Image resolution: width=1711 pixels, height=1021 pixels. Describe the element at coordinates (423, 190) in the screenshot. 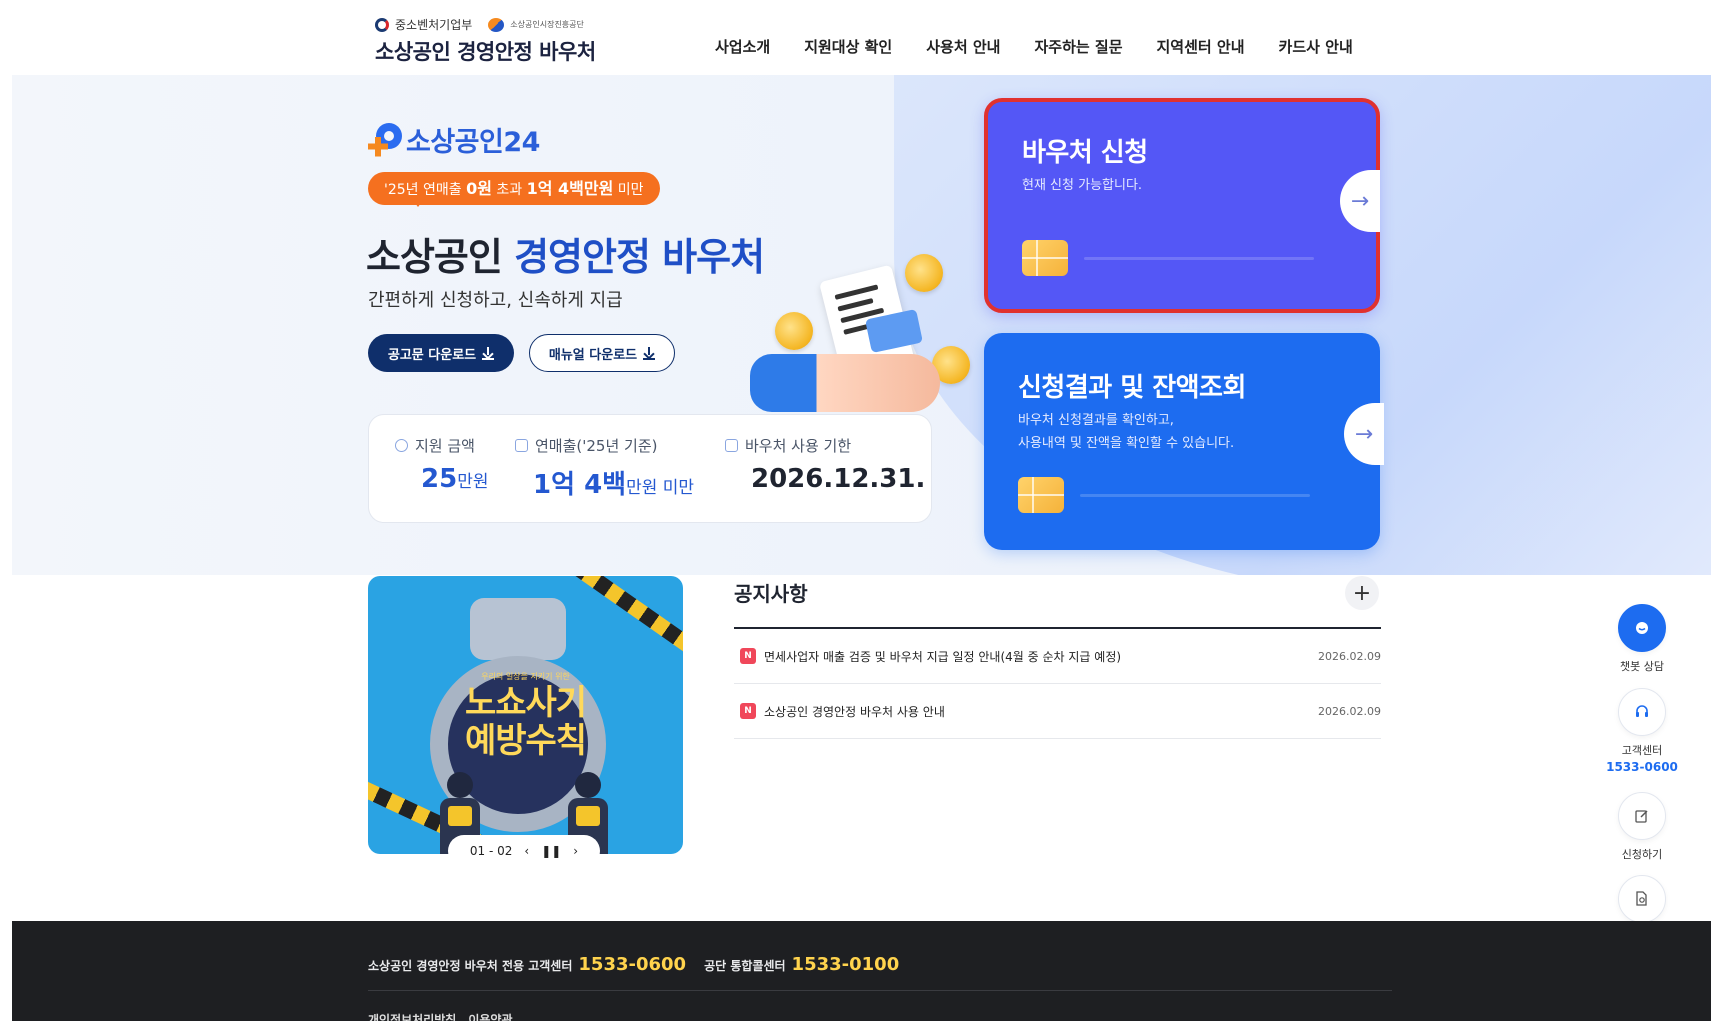

I see `badge-prefix: '25년 연매출` at that location.